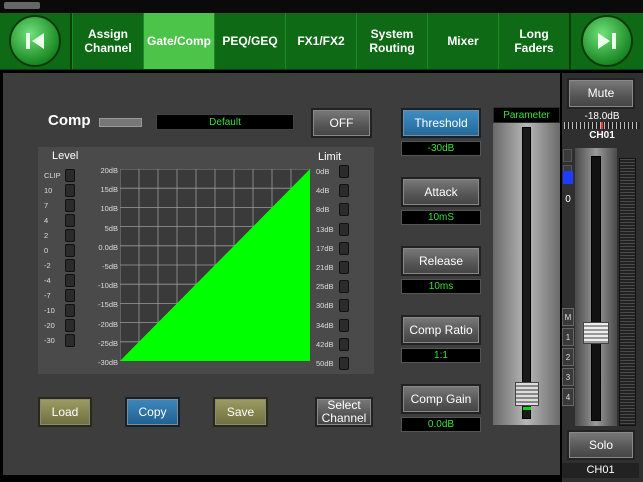 This screenshot has height=482, width=643. What do you see at coordinates (52, 175) in the screenshot?
I see `level-scale-label: CLIP` at bounding box center [52, 175].